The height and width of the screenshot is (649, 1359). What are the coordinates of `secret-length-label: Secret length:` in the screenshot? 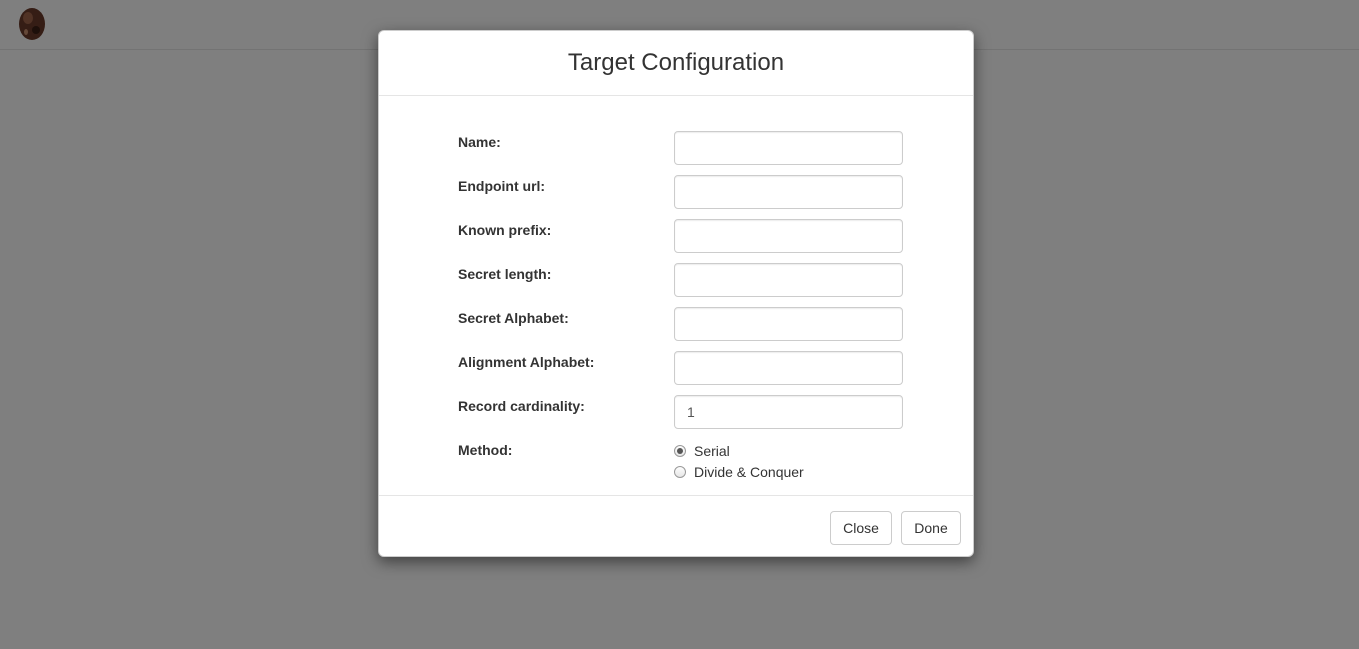 It's located at (505, 274).